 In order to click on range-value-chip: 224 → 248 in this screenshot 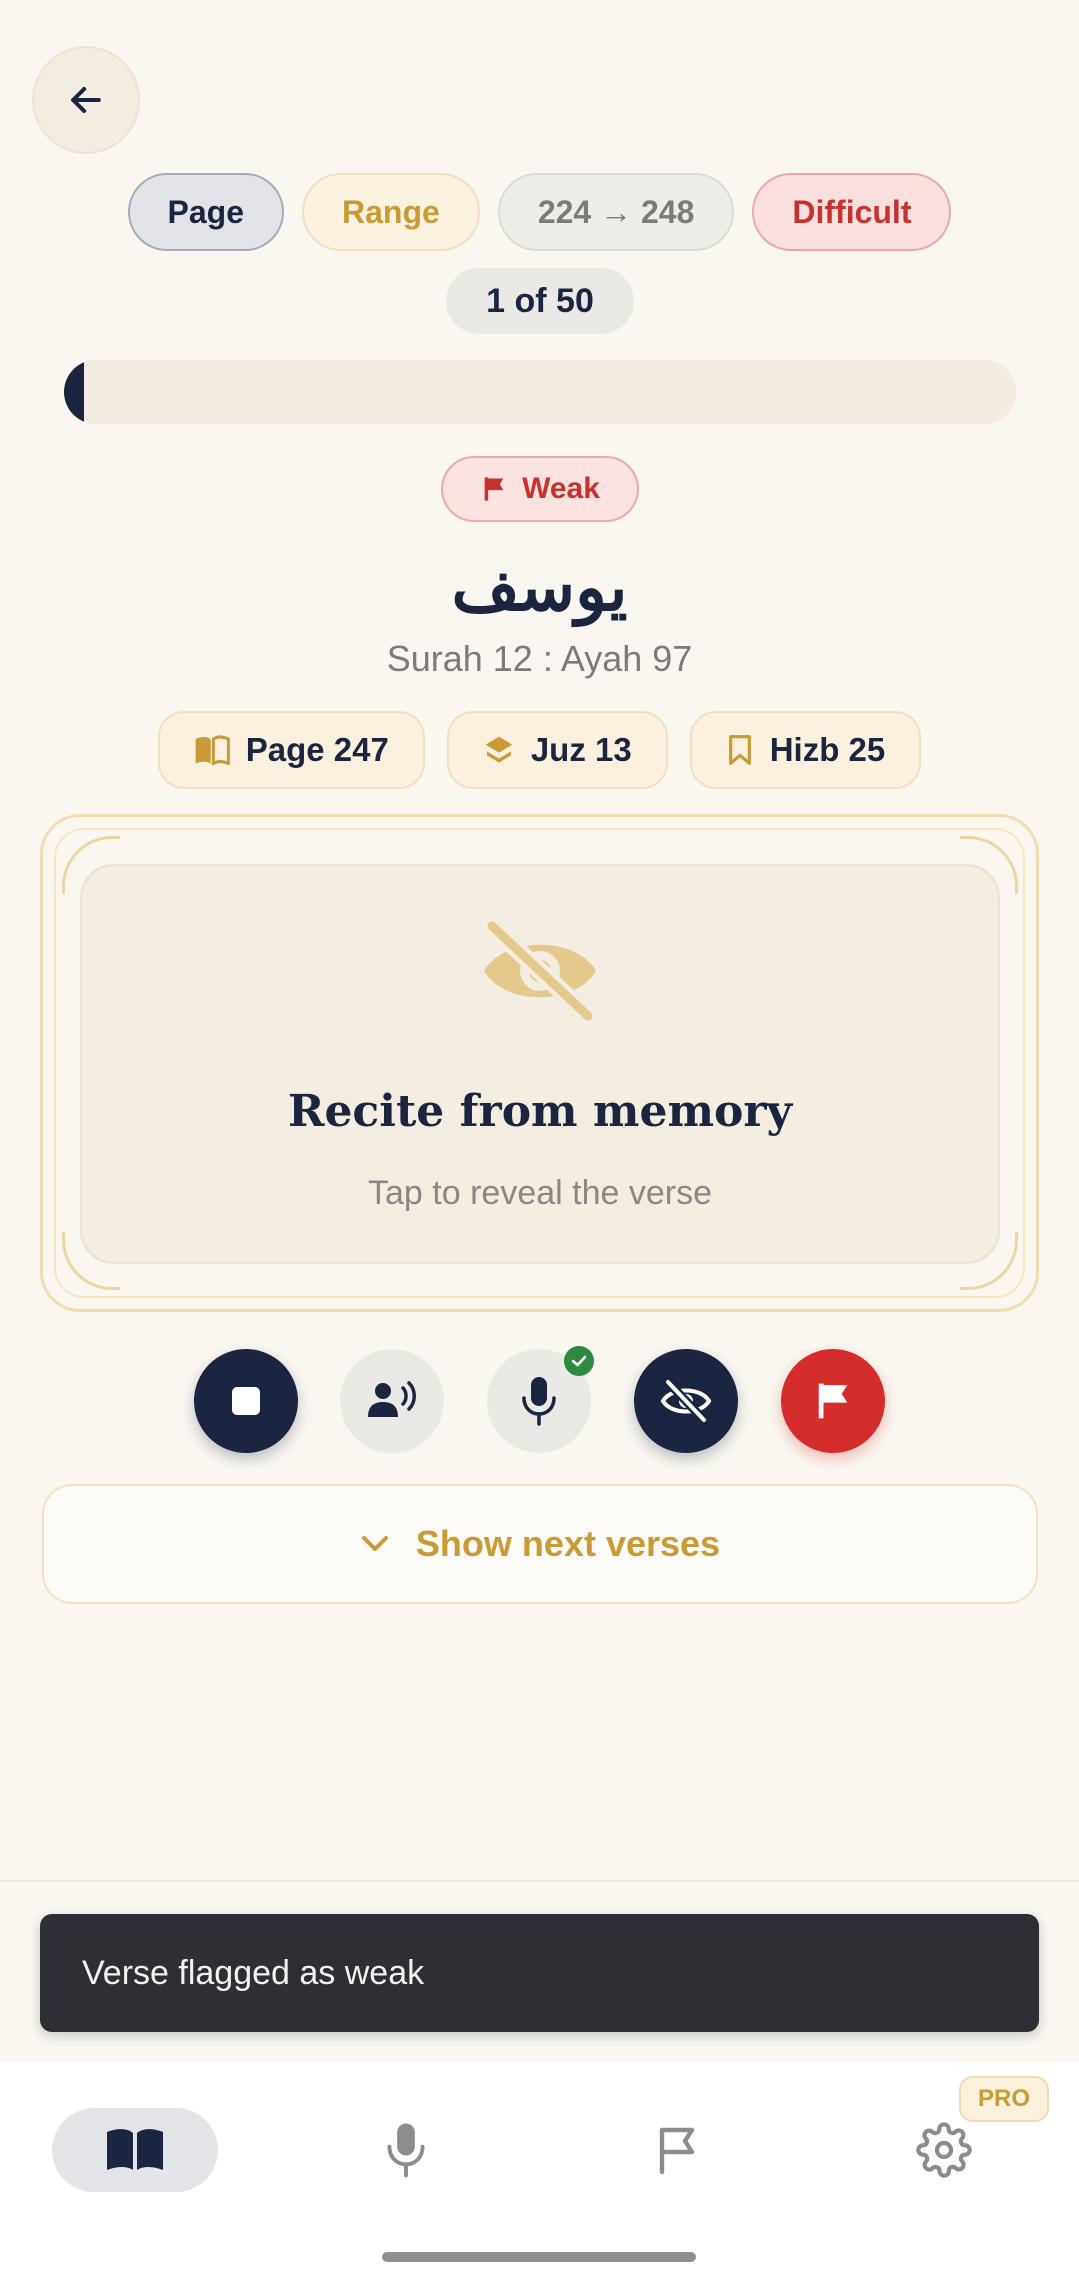, I will do `click(616, 212)`.